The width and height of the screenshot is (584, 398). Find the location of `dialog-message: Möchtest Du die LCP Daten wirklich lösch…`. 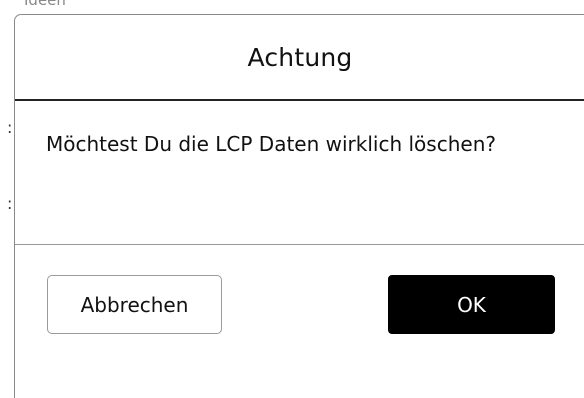

dialog-message: Möchtest Du die LCP Daten wirklich lösch… is located at coordinates (271, 144).